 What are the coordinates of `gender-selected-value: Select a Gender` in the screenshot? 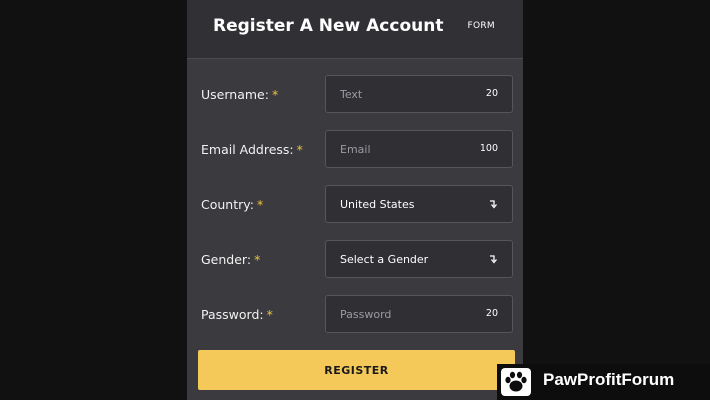 It's located at (384, 259).